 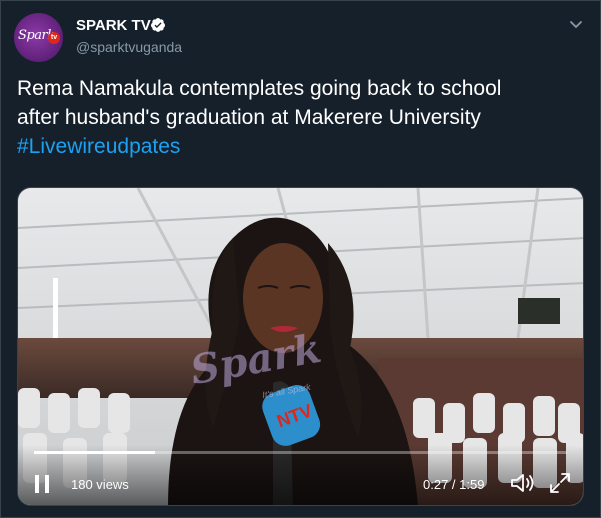 I want to click on verified-badge-icon, so click(x=158, y=25).